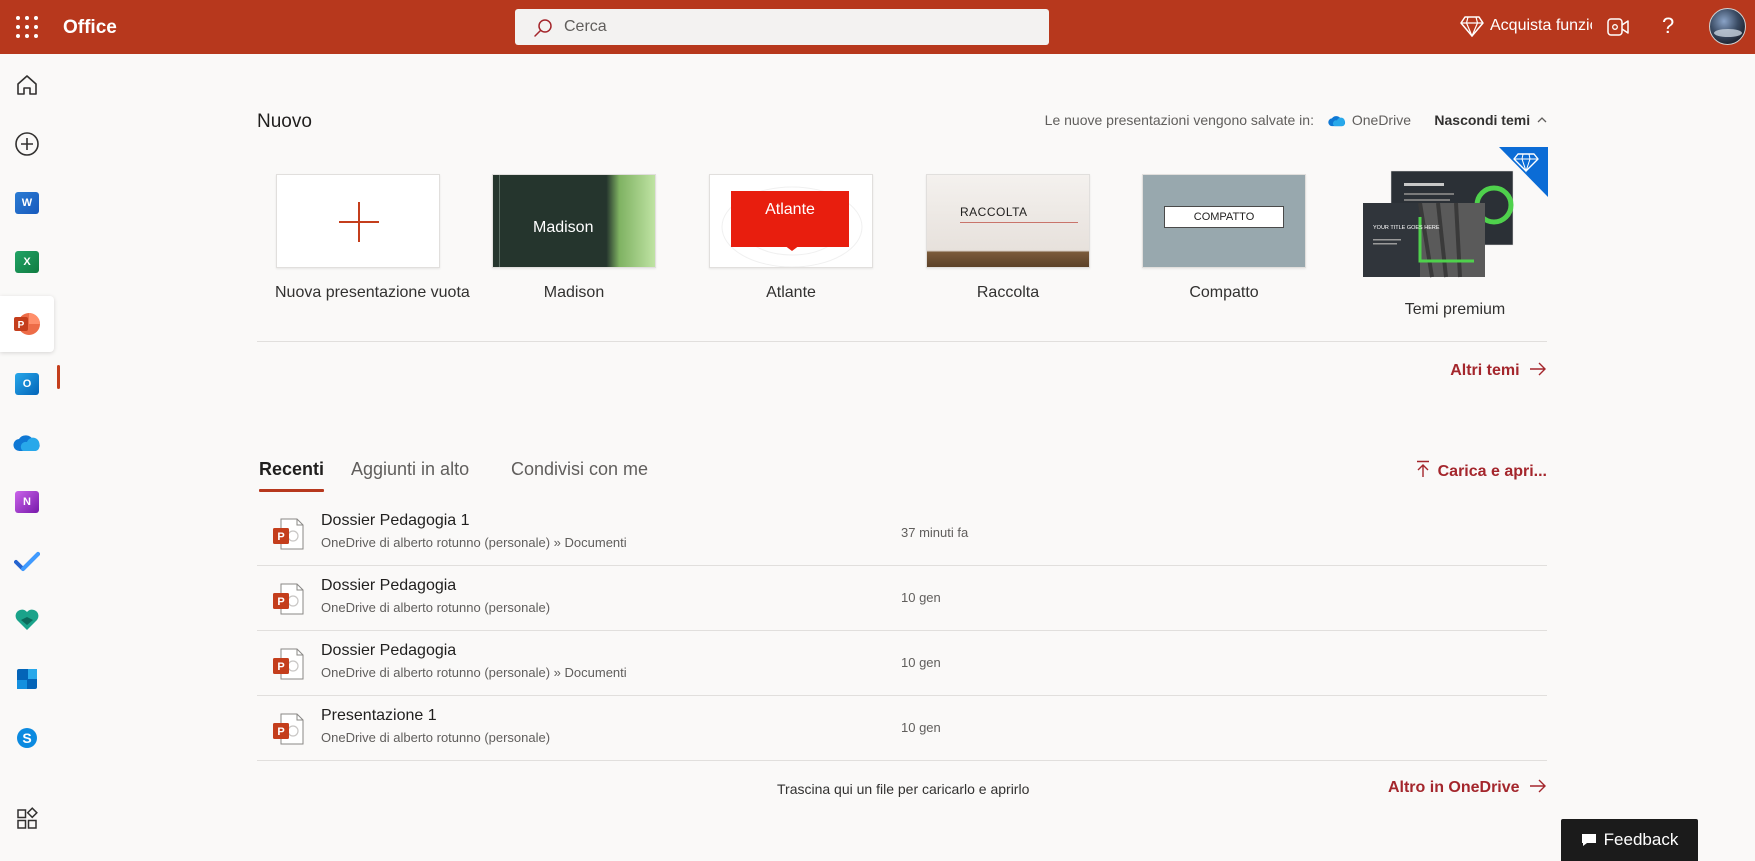 The width and height of the screenshot is (1755, 861). I want to click on help-icon: ?, so click(1668, 26).